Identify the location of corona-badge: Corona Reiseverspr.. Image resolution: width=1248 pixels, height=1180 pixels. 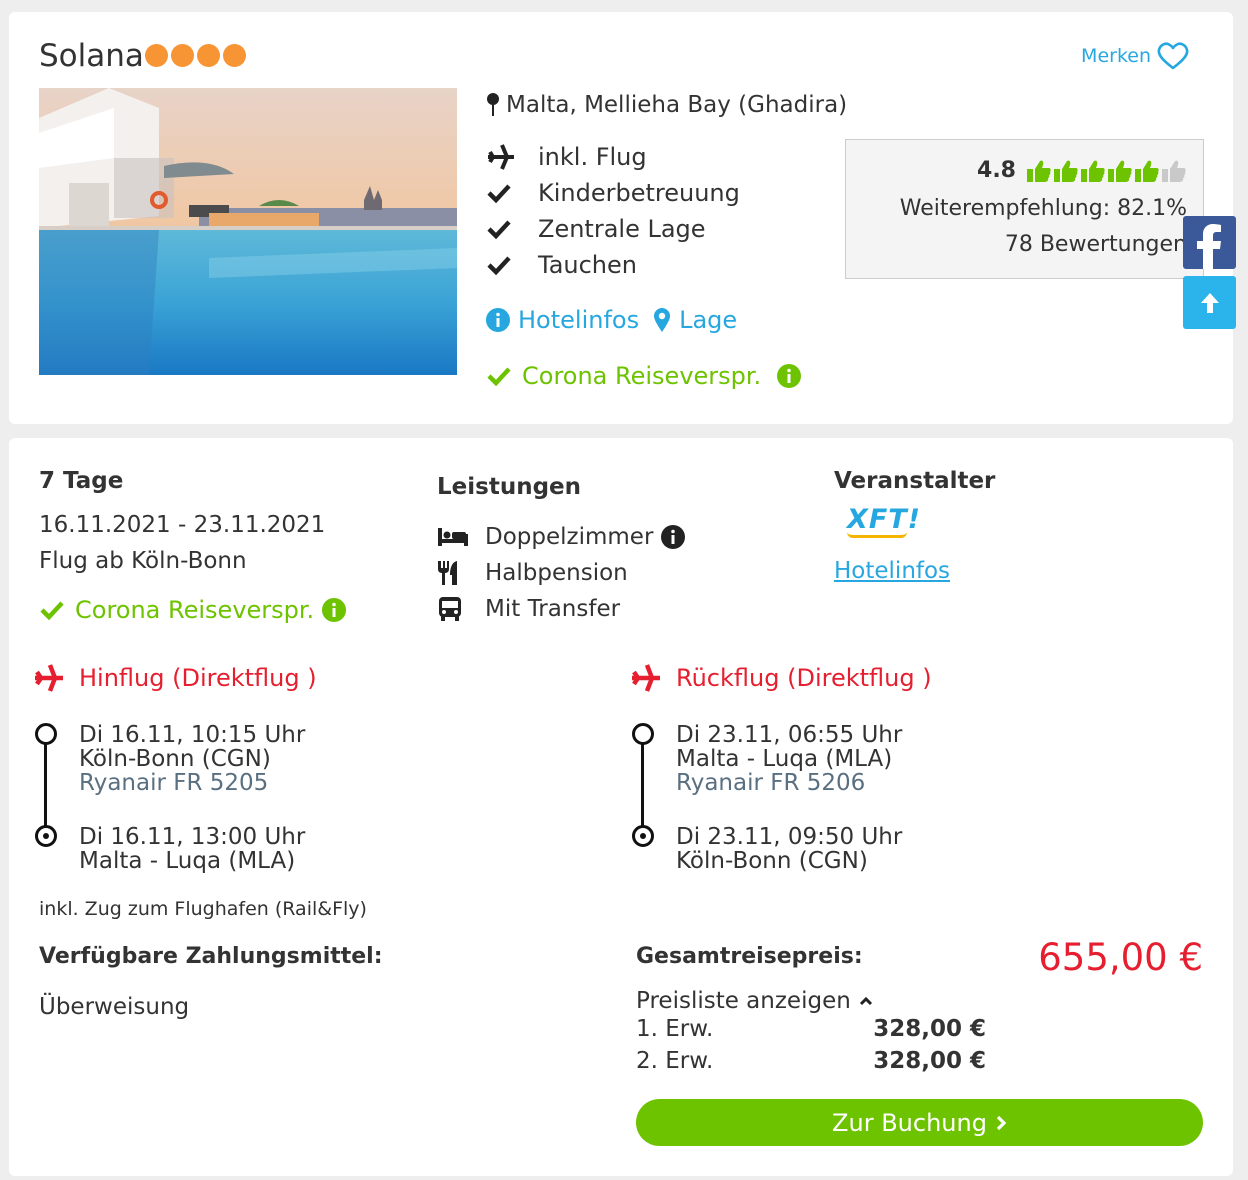
(644, 376).